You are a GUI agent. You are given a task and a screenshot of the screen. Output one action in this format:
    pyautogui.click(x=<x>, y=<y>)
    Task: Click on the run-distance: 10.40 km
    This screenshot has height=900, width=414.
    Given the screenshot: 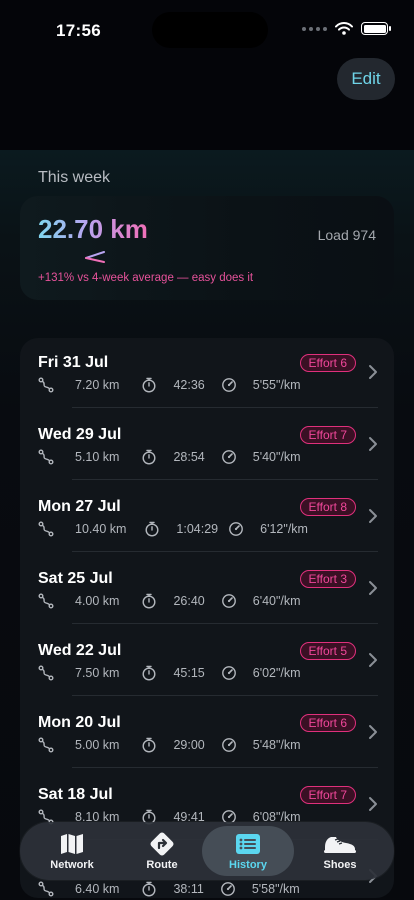 What is the action you would take?
    pyautogui.click(x=101, y=529)
    